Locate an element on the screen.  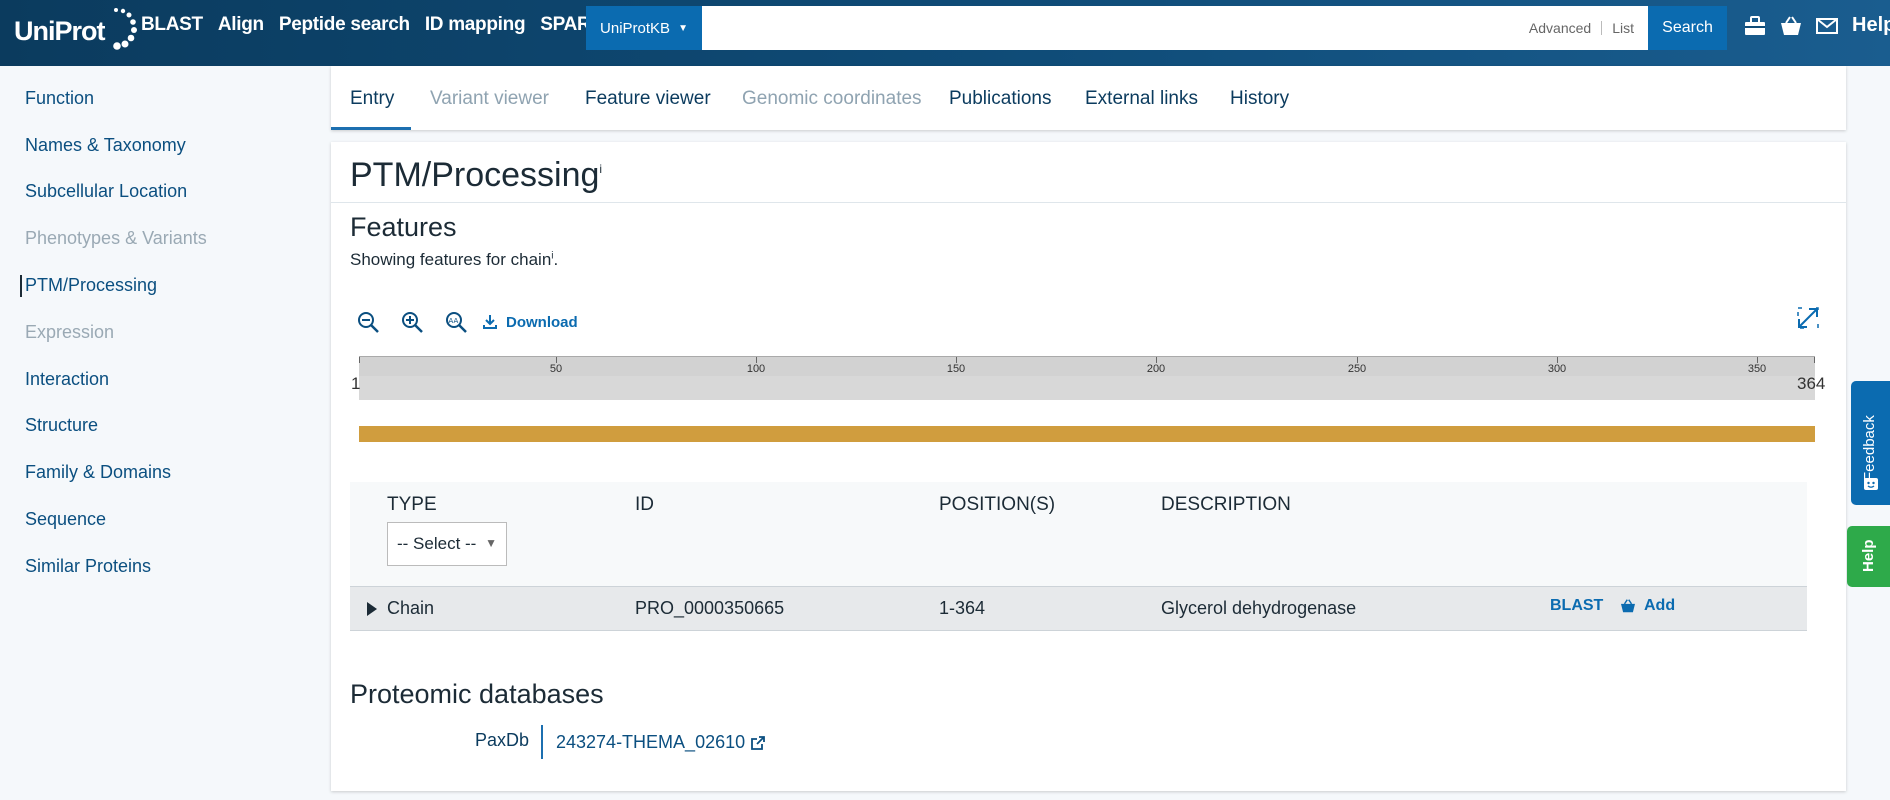
sidebar-item-structure: Structure is located at coordinates (61, 425).